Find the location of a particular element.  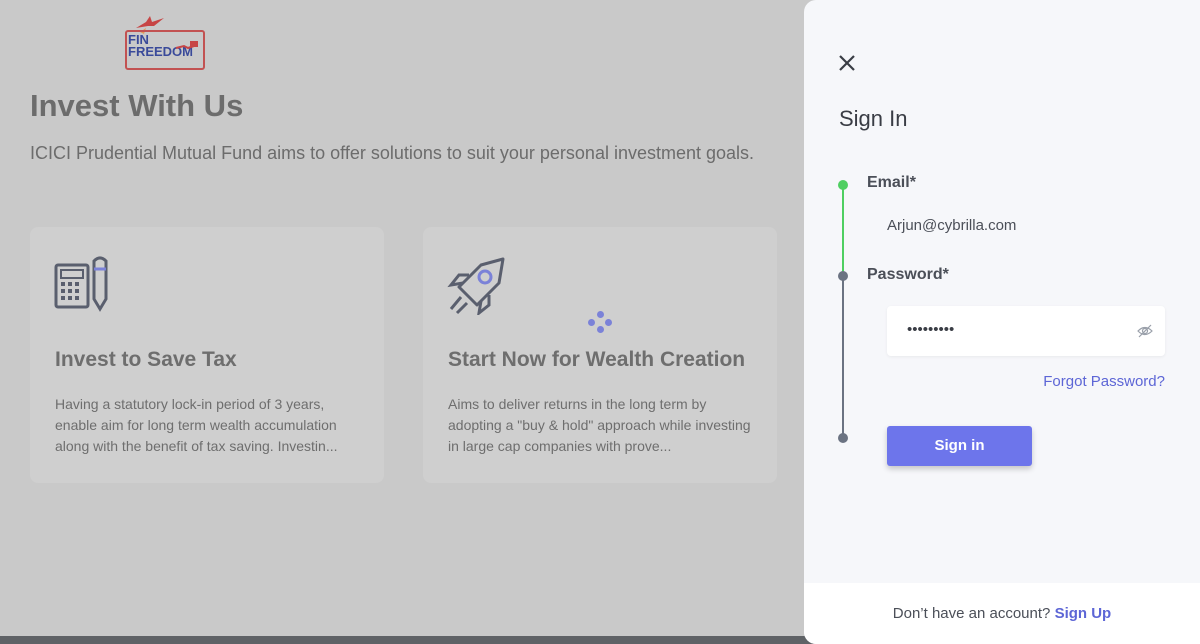

calculator-pencil-icon is located at coordinates (81, 284).